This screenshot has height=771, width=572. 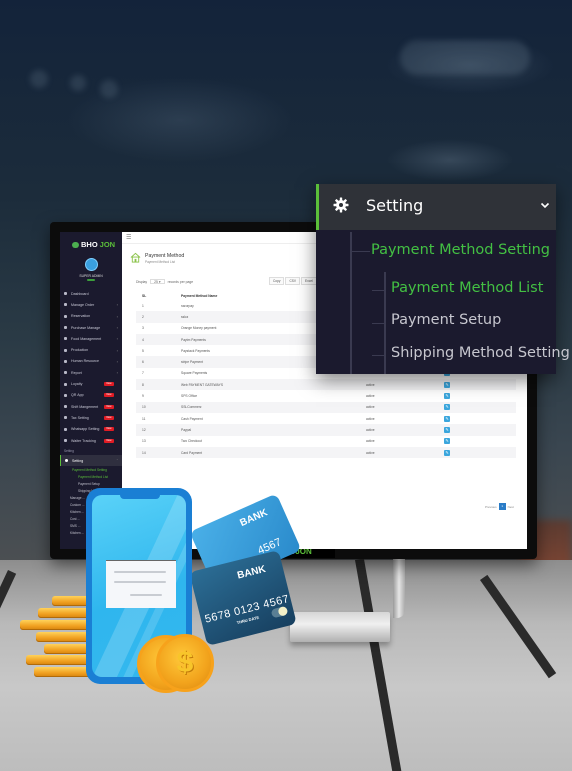 I want to click on per-page-value: 25, so click(x=156, y=282).